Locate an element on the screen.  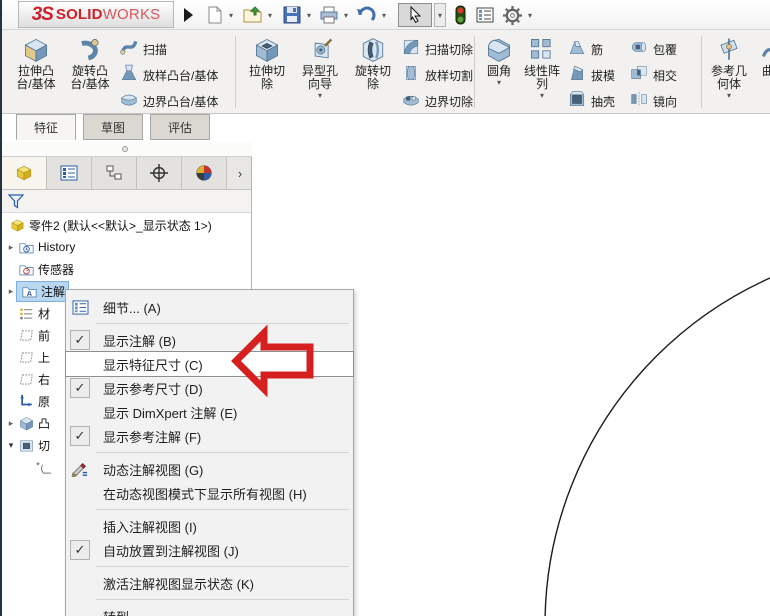
tab-configurationmanager is located at coordinates (114, 173).